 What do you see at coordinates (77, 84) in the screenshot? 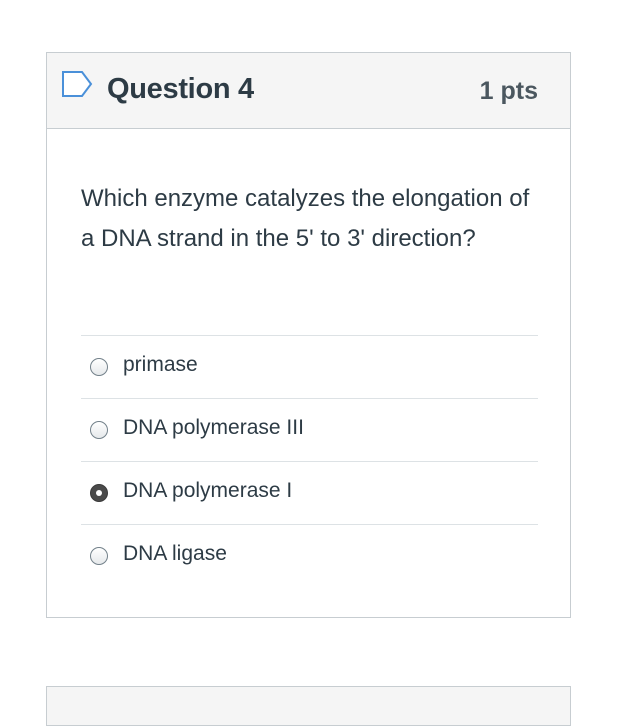
I see `flag-question-icon` at bounding box center [77, 84].